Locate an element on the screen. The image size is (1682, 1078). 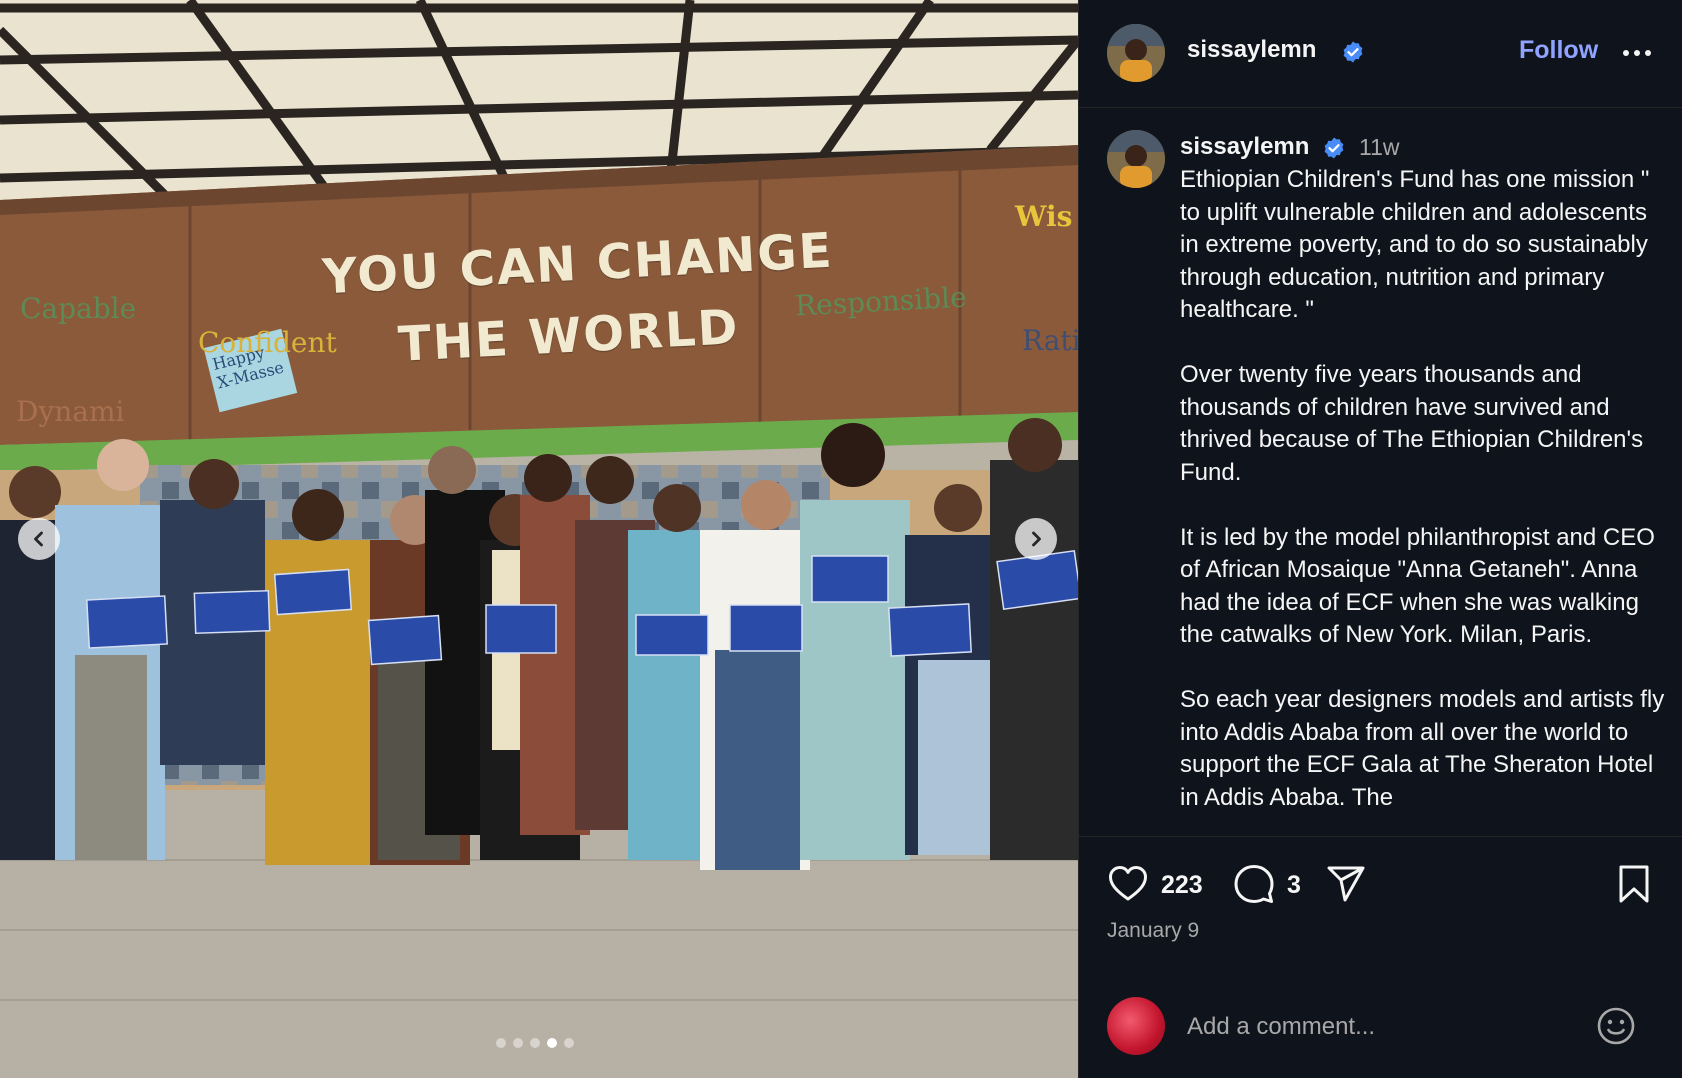
wall-word-capable: Capable is located at coordinates (78, 308).